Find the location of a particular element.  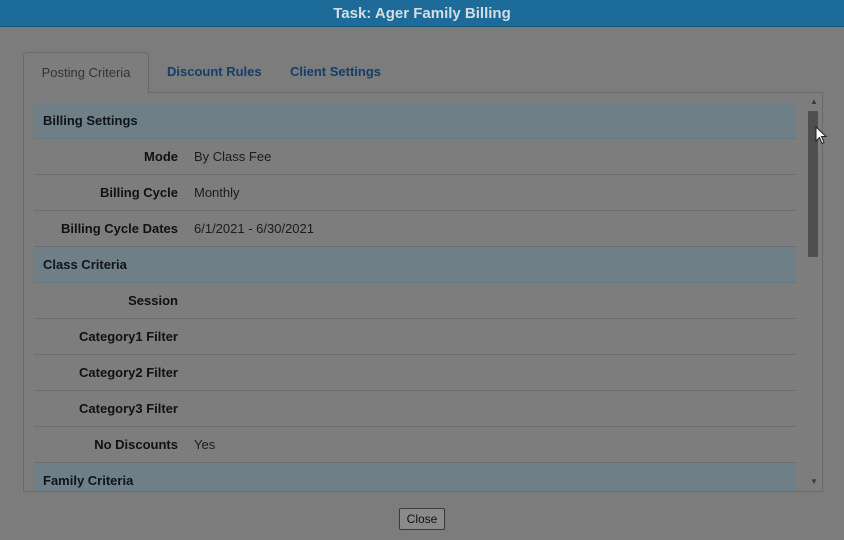

field-row-no-discounts: No Discounts Yes is located at coordinates (415, 445).